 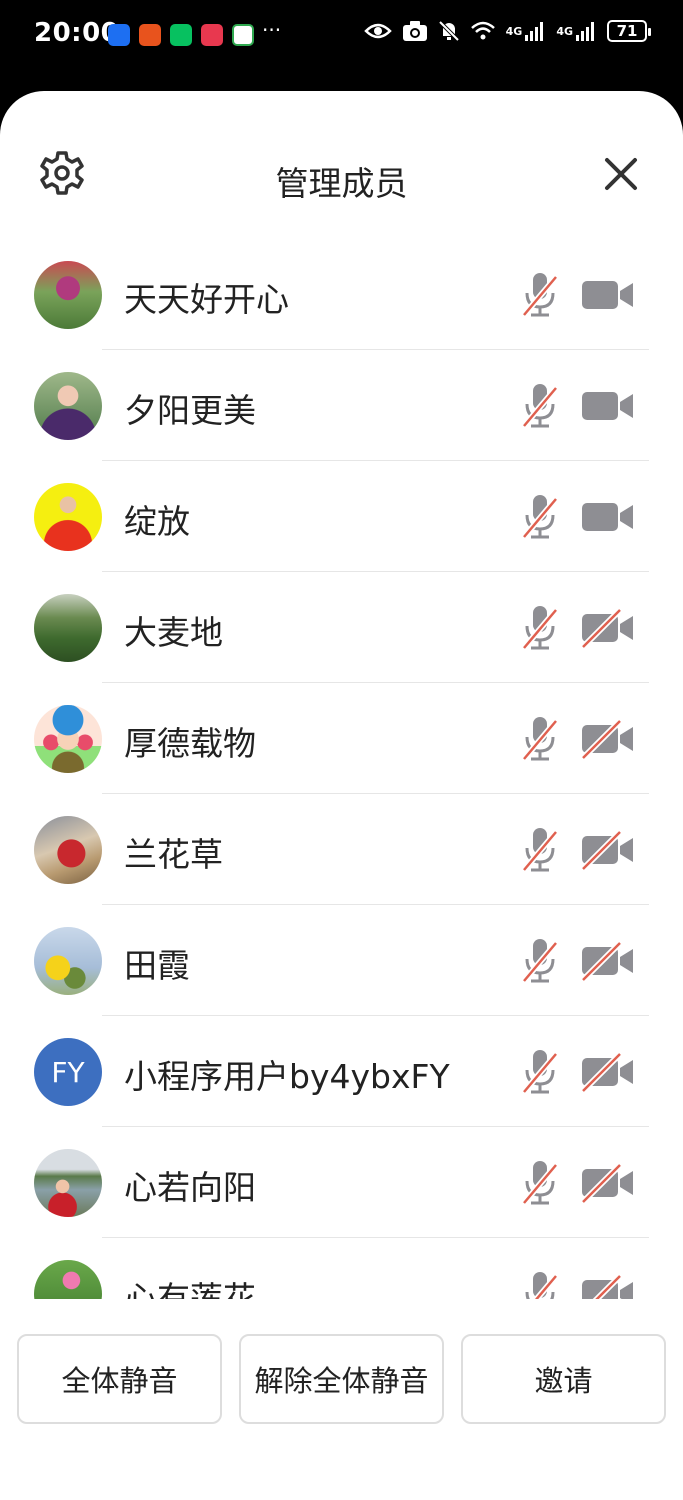 I want to click on member-row: 田霞, so click(x=341, y=960).